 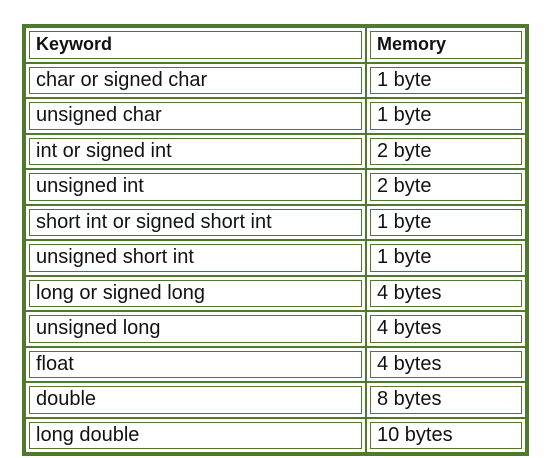 I want to click on table-row: unsigned int 2 byte, so click(x=275, y=187).